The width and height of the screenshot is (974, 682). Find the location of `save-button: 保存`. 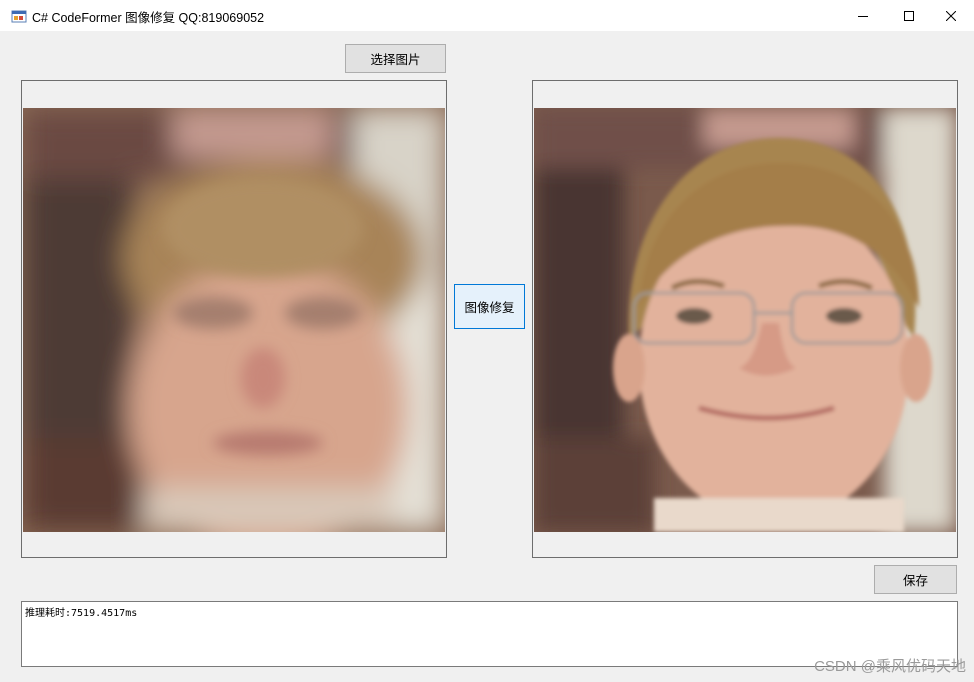

save-button: 保存 is located at coordinates (915, 579).